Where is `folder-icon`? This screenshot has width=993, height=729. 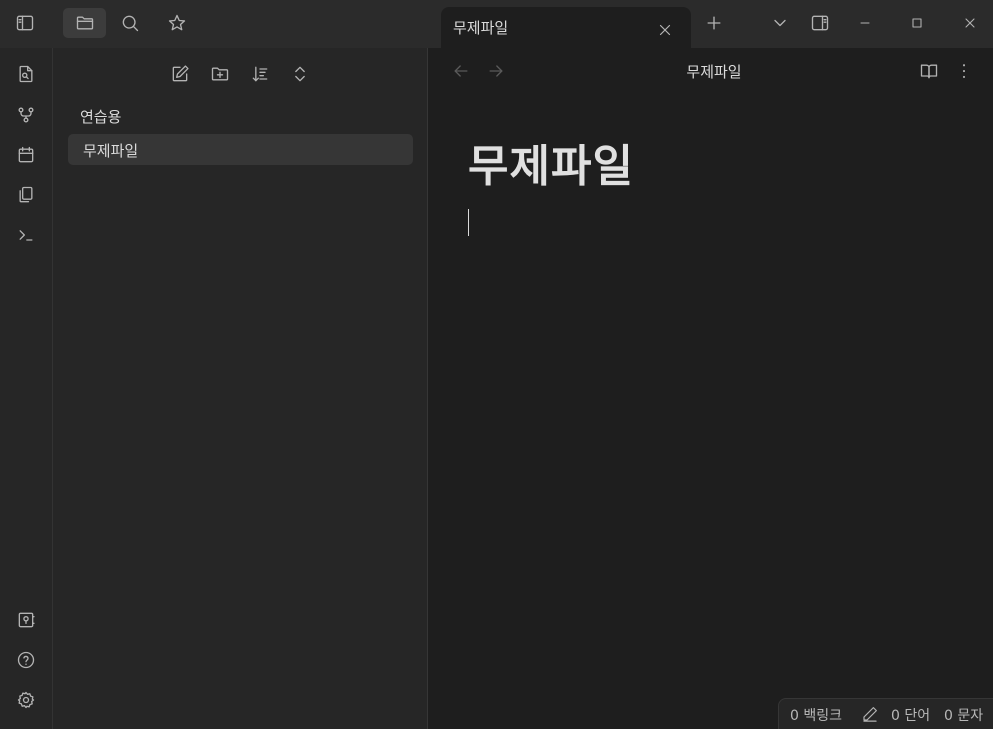 folder-icon is located at coordinates (84, 23).